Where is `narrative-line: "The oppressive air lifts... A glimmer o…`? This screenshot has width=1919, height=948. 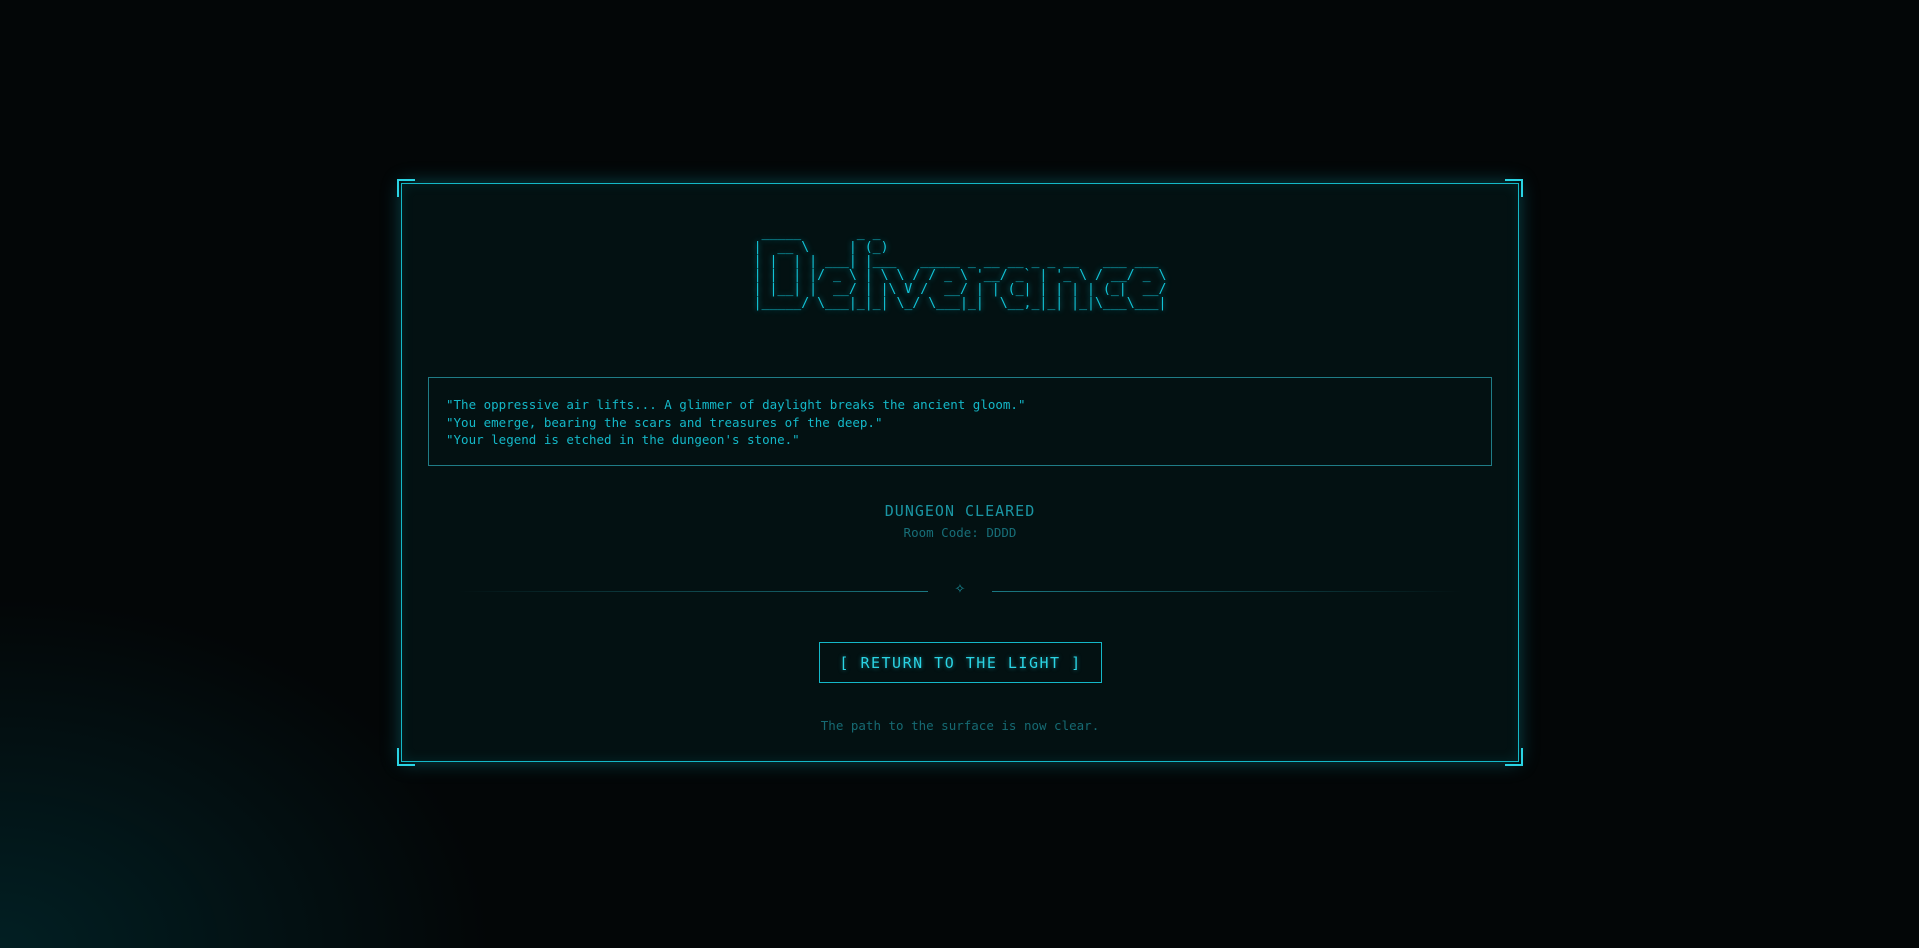
narrative-line: "The oppressive air lifts... A glimmer o… is located at coordinates (736, 404).